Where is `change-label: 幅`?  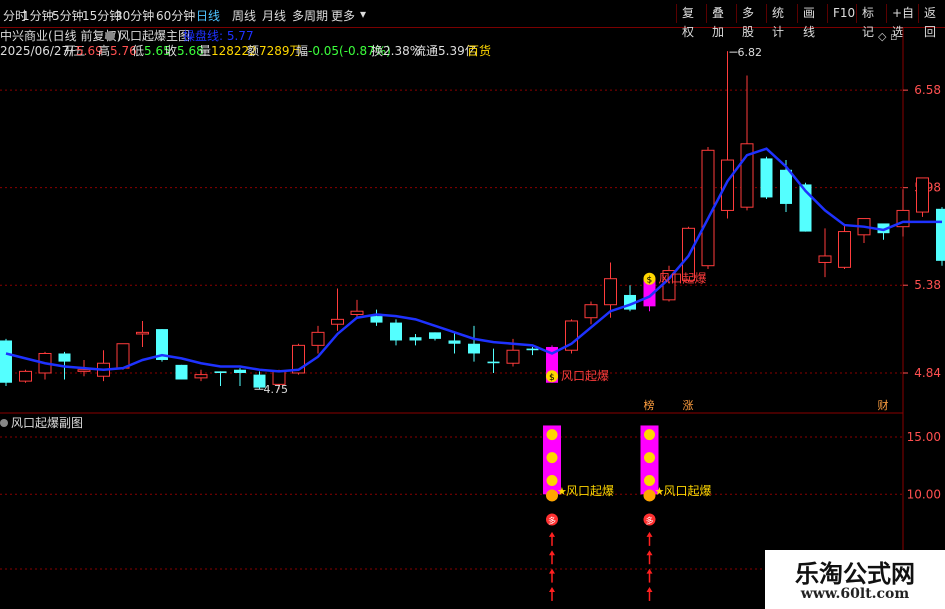 change-label: 幅 is located at coordinates (302, 50).